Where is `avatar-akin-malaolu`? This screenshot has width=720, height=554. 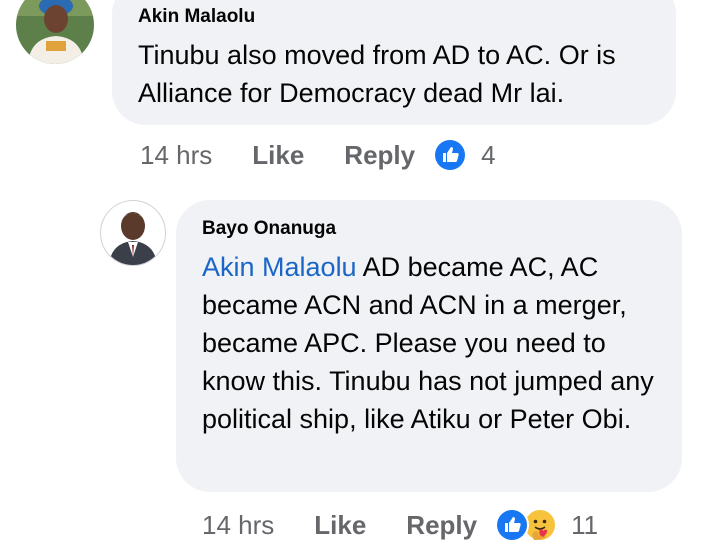
avatar-akin-malaolu is located at coordinates (55, 32).